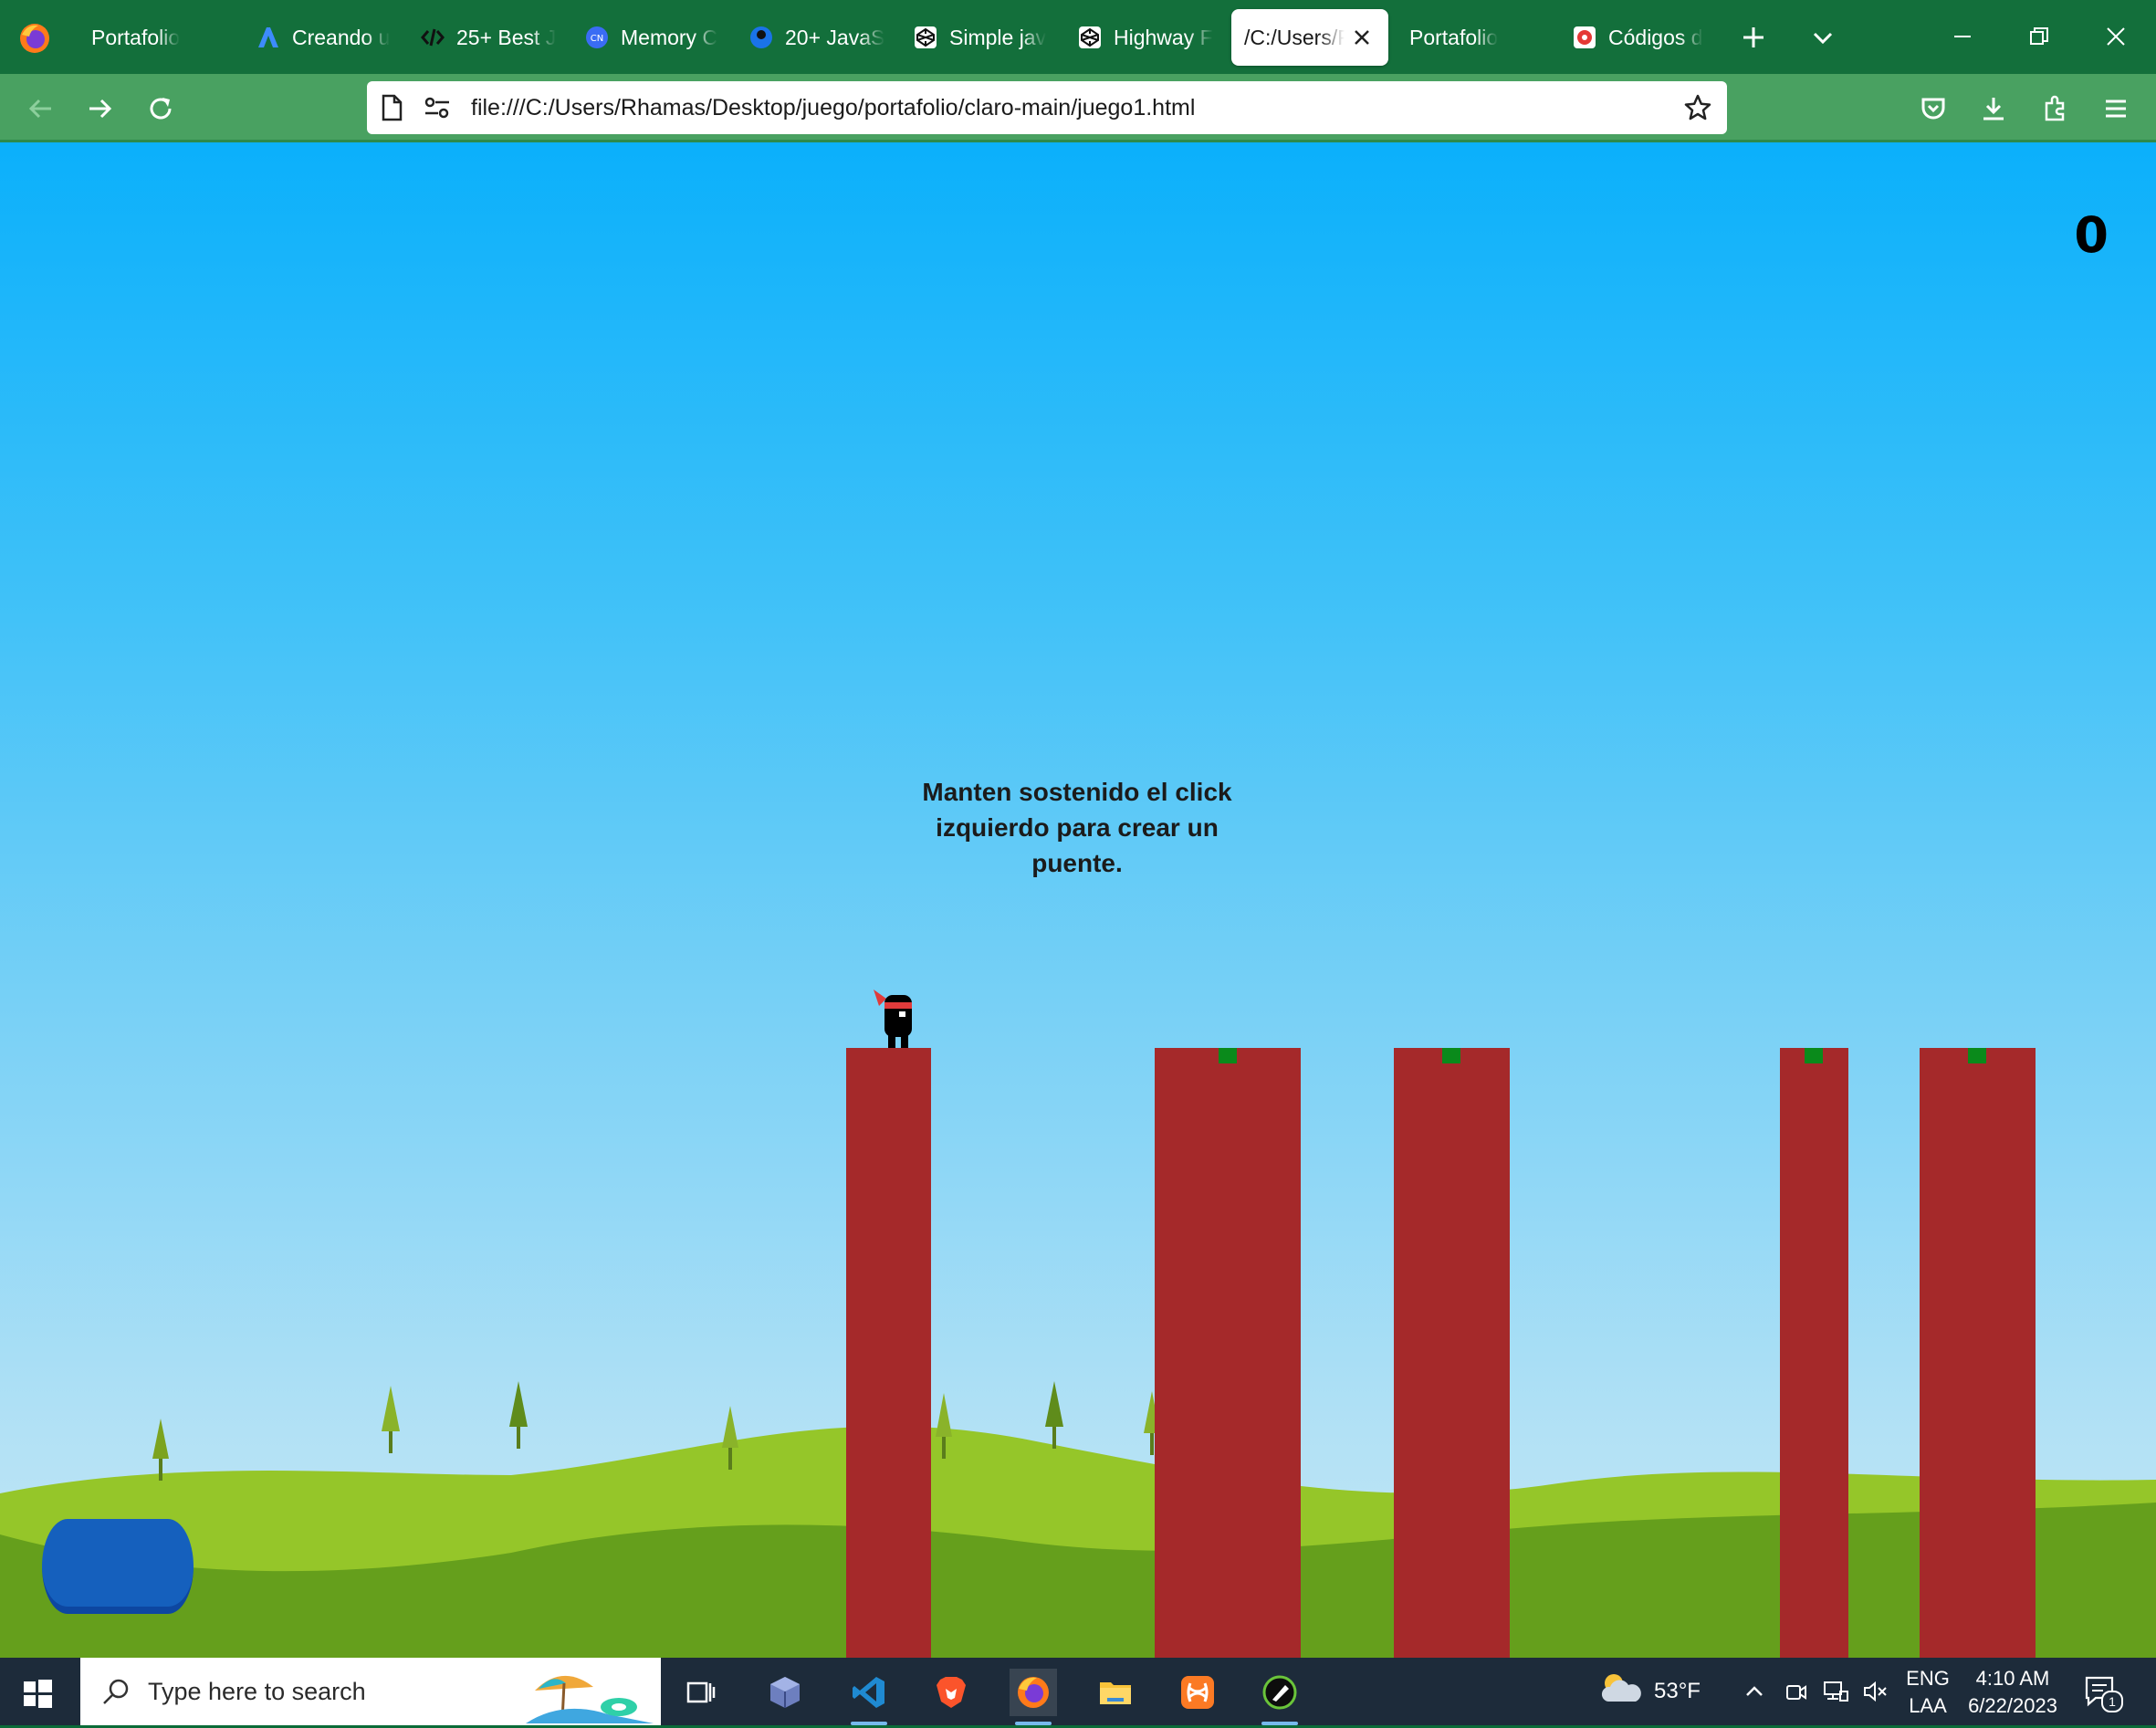  I want to click on weather-widget: 53°F, so click(1650, 1692).